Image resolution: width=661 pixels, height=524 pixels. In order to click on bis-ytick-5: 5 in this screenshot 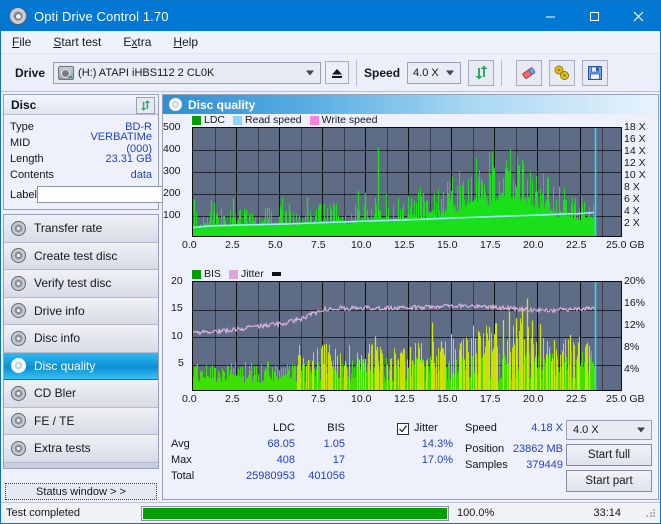, I will do `click(181, 363)`.